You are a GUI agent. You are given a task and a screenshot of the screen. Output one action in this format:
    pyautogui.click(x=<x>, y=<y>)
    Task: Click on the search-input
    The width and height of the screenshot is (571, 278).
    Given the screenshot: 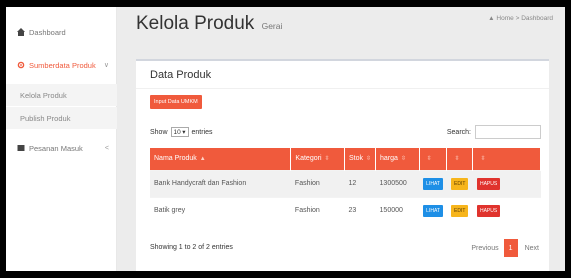 What is the action you would take?
    pyautogui.click(x=508, y=132)
    